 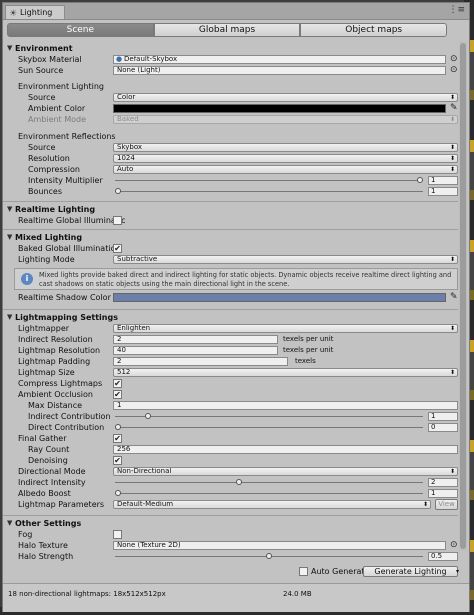 What do you see at coordinates (340, 571) in the screenshot?
I see `auto-generate-label: Auto Generate` at bounding box center [340, 571].